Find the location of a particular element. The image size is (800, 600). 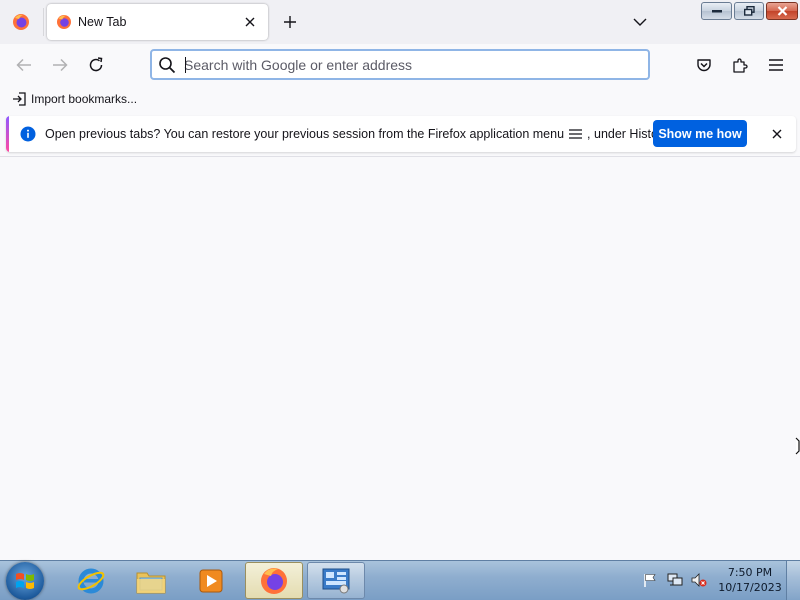

tab-new-tab: New Tab is located at coordinates (157, 22).